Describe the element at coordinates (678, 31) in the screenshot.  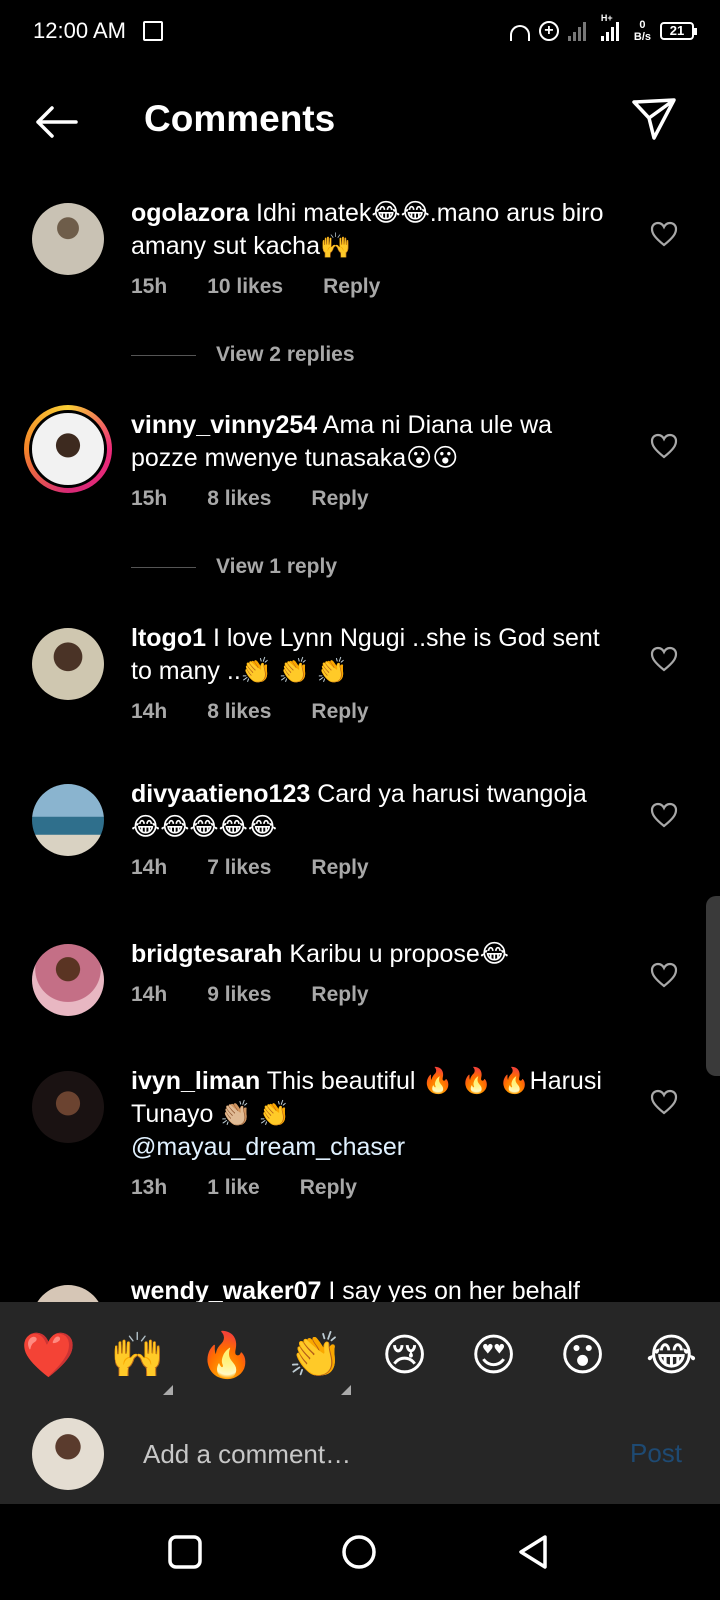
I see `battery-icon: 21` at that location.